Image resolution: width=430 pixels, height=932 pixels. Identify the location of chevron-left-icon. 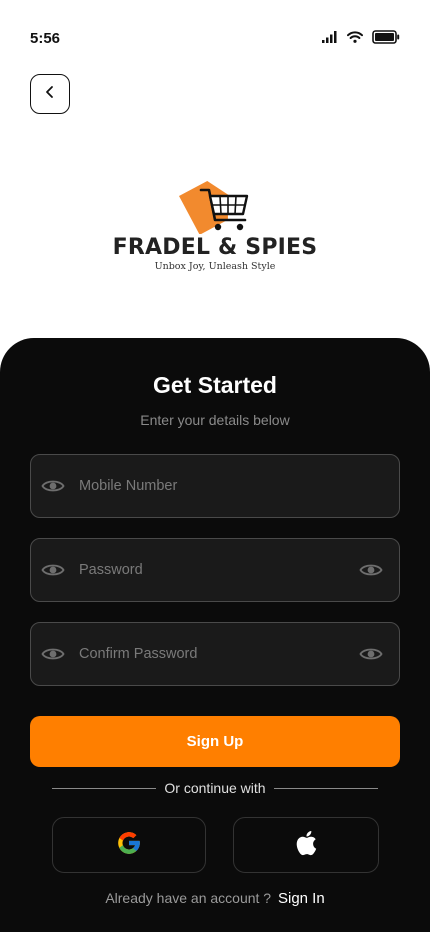
(50, 94).